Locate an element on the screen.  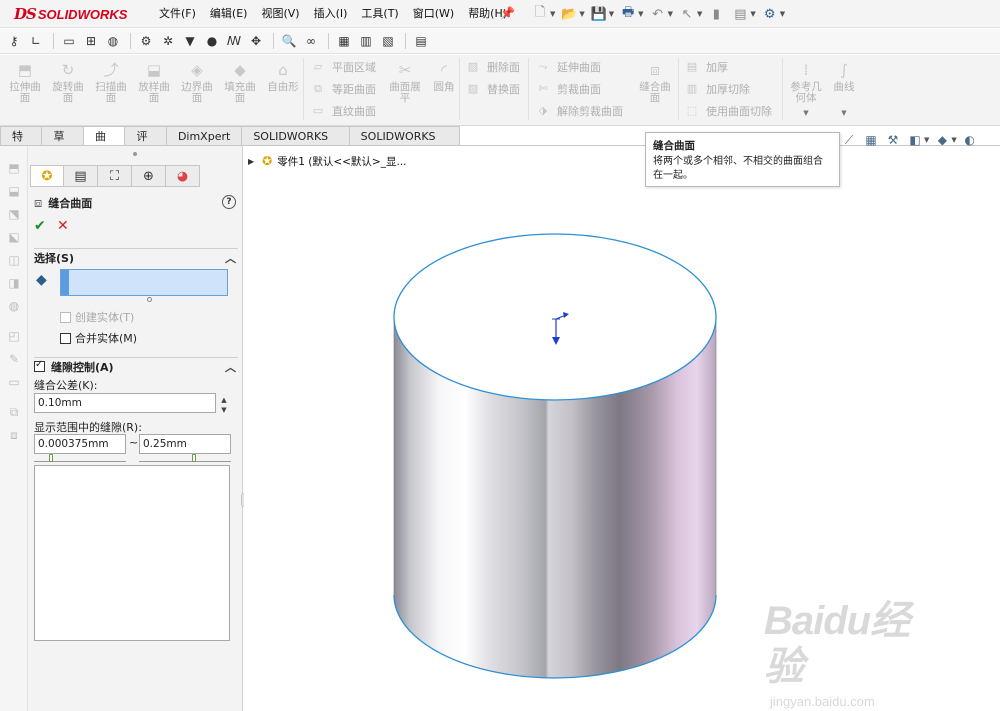
cancel-x-icon: ✕ is located at coordinates (63, 226).